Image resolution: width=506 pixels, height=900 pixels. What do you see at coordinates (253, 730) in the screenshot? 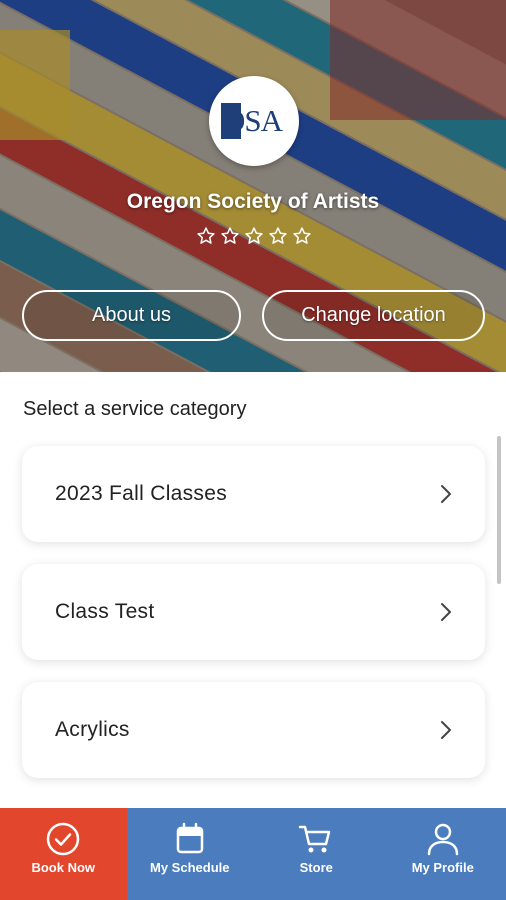
I see `category-card: Acrylics` at bounding box center [253, 730].